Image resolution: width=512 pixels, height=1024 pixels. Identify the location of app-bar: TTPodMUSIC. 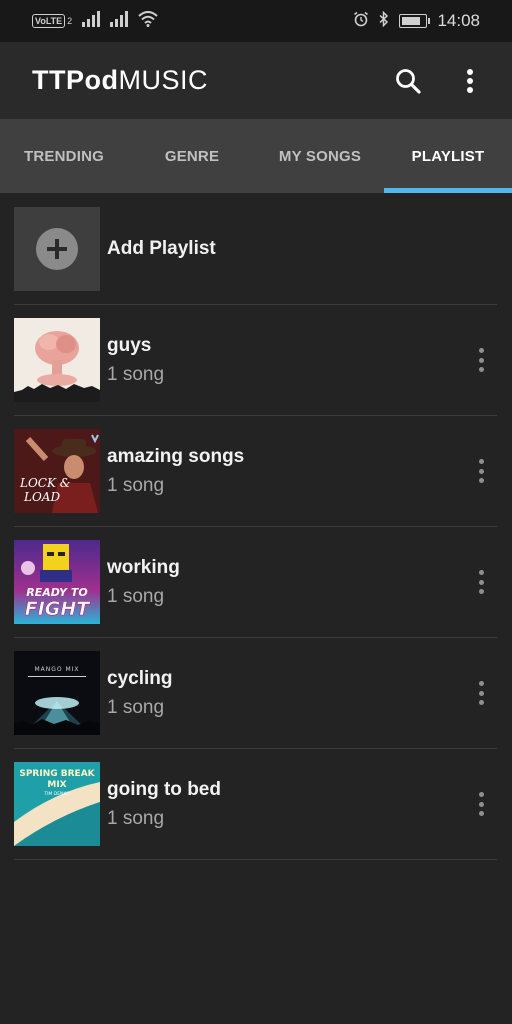
(256, 80).